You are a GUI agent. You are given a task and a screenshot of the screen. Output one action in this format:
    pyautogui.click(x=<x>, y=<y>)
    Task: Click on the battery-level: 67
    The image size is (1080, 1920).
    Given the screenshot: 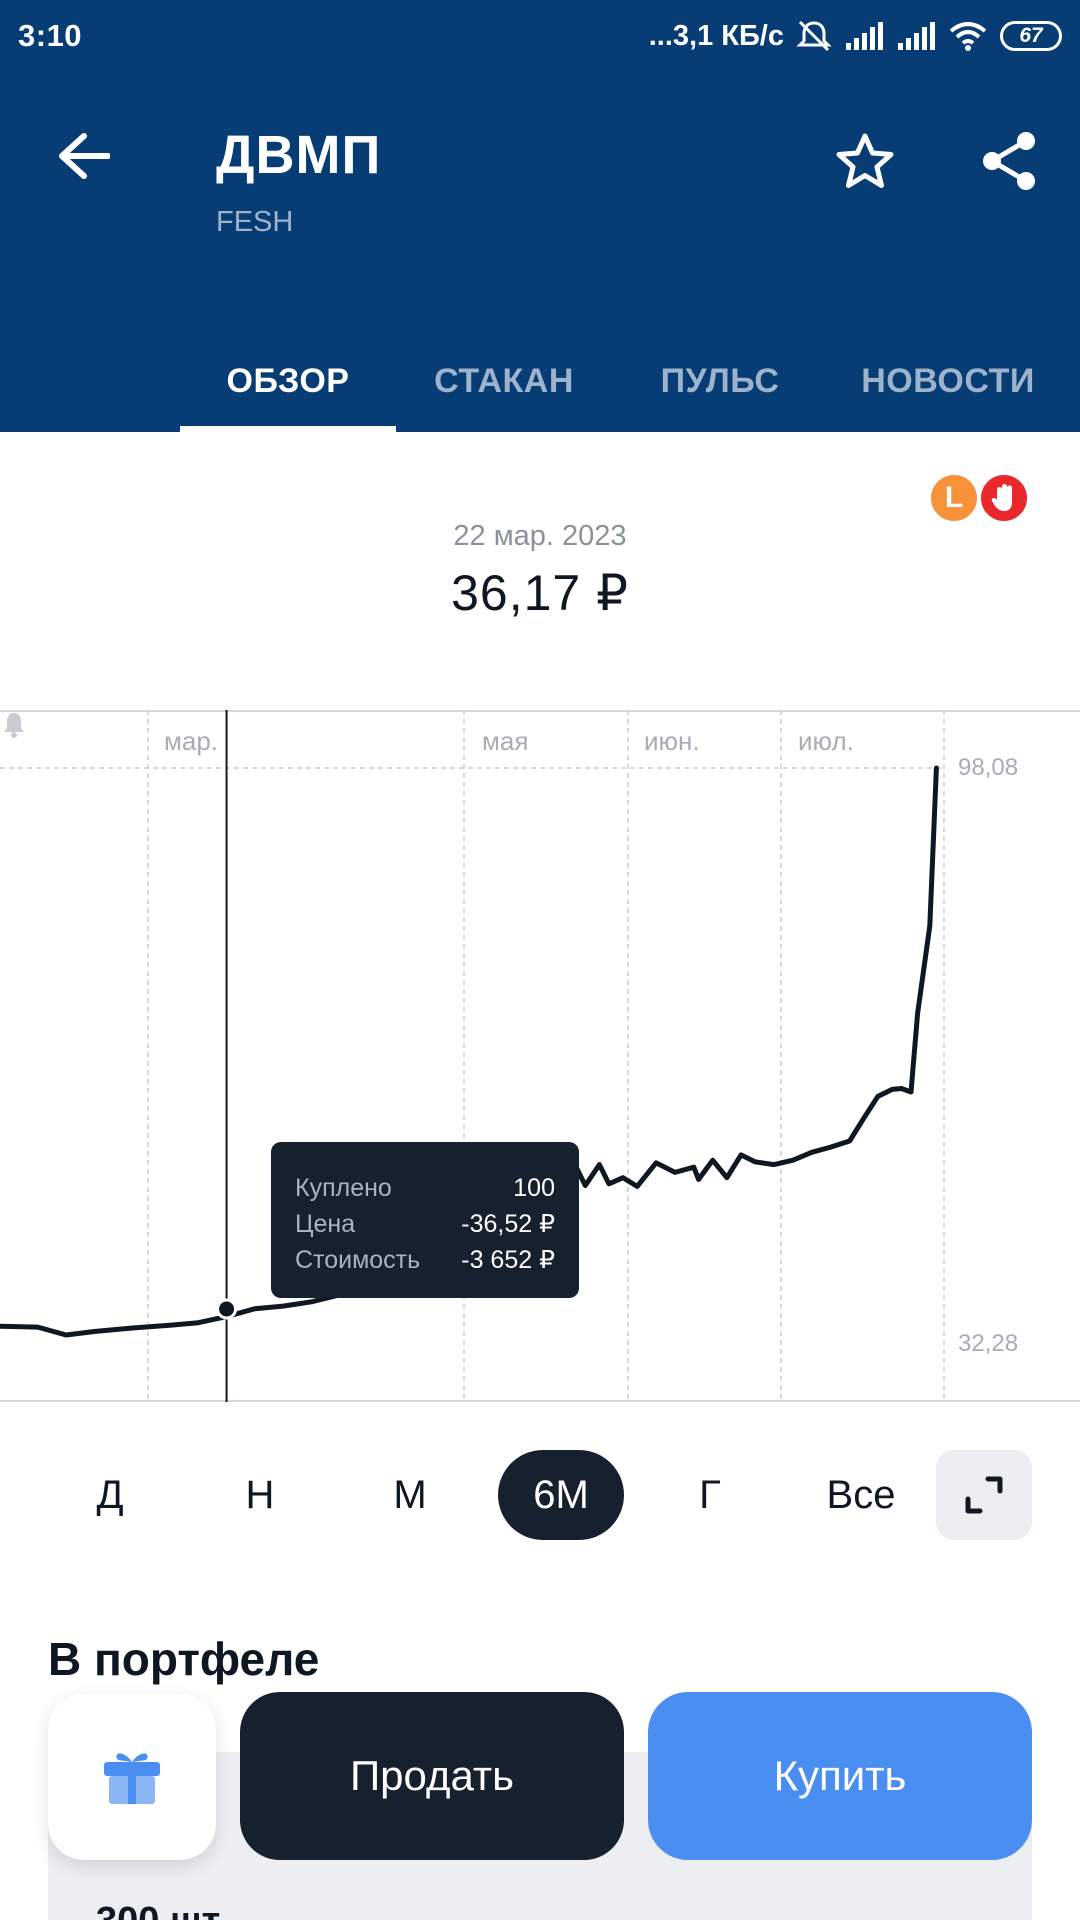 What is the action you would take?
    pyautogui.click(x=1031, y=35)
    